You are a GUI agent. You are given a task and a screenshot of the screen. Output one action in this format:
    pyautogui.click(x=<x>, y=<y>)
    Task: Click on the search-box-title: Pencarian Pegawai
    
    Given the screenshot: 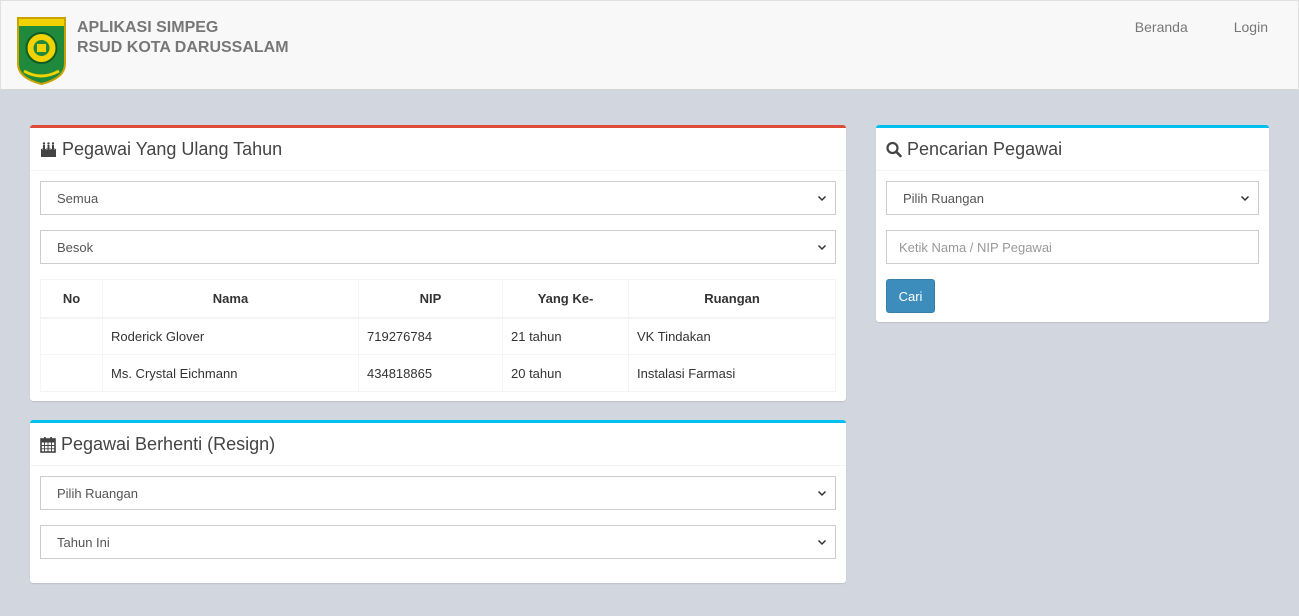 What is the action you would take?
    pyautogui.click(x=985, y=148)
    